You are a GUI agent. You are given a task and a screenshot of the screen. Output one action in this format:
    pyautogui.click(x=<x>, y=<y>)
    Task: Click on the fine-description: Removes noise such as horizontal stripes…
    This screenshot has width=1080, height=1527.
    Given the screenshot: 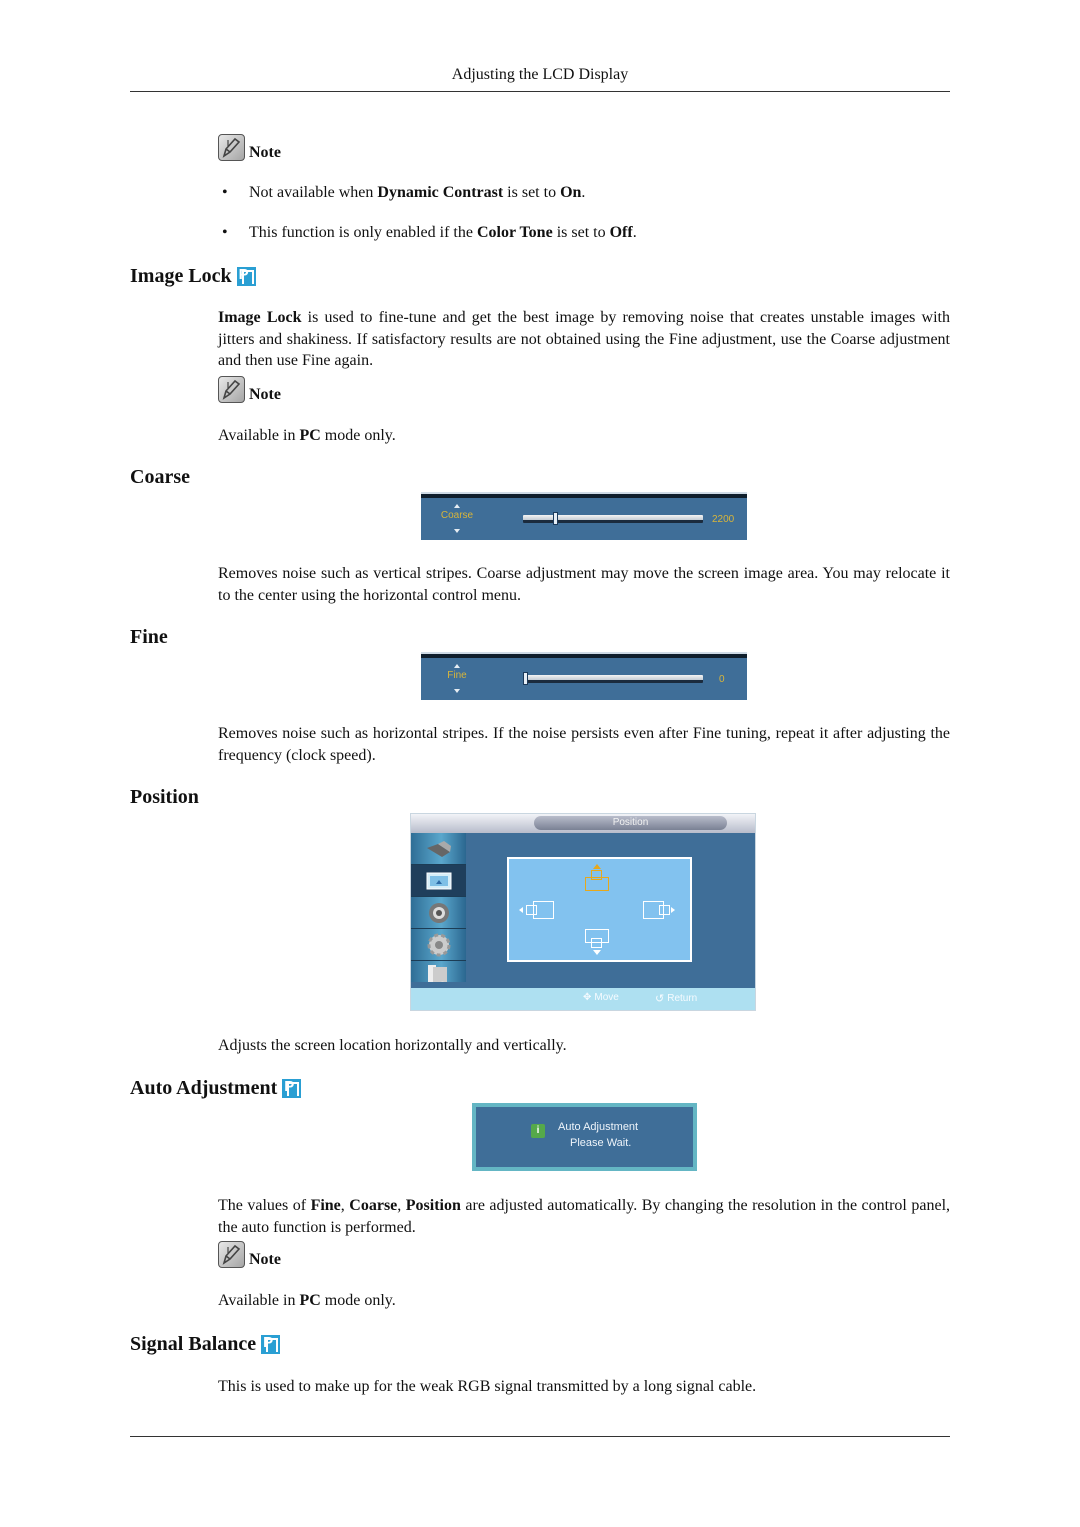 What is the action you would take?
    pyautogui.click(x=584, y=744)
    